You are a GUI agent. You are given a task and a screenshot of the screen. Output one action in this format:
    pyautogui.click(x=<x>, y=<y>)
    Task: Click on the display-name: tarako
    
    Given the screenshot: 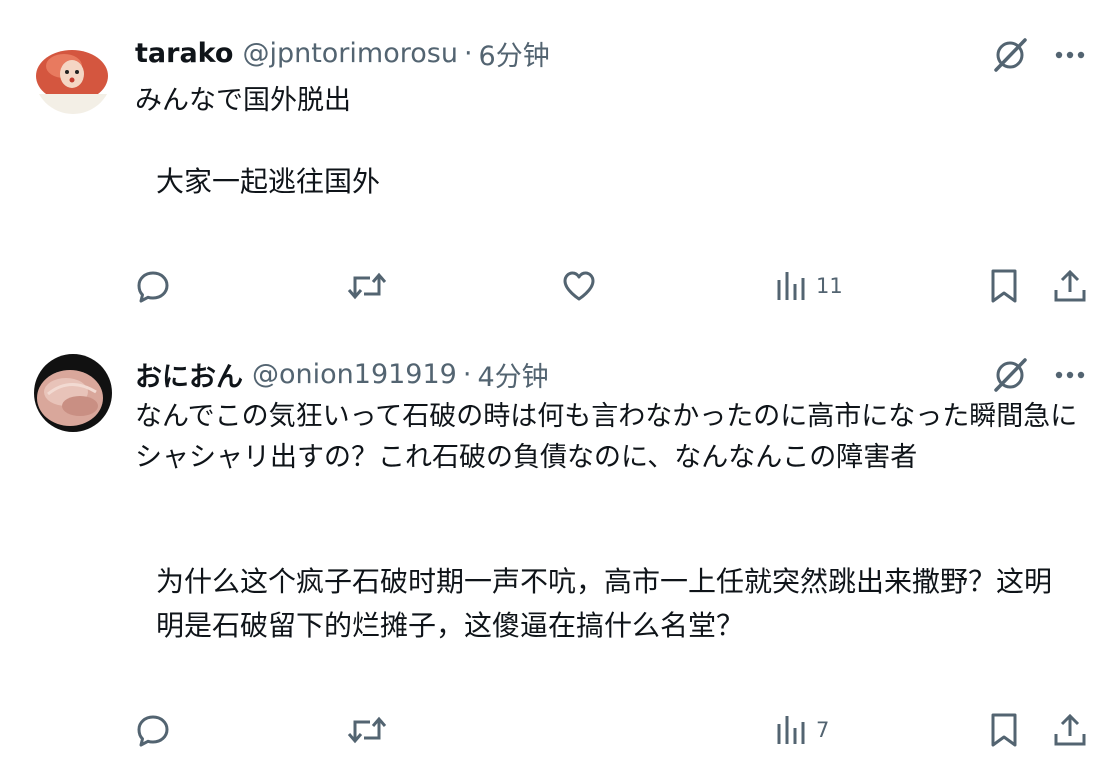 What is the action you would take?
    pyautogui.click(x=184, y=53)
    